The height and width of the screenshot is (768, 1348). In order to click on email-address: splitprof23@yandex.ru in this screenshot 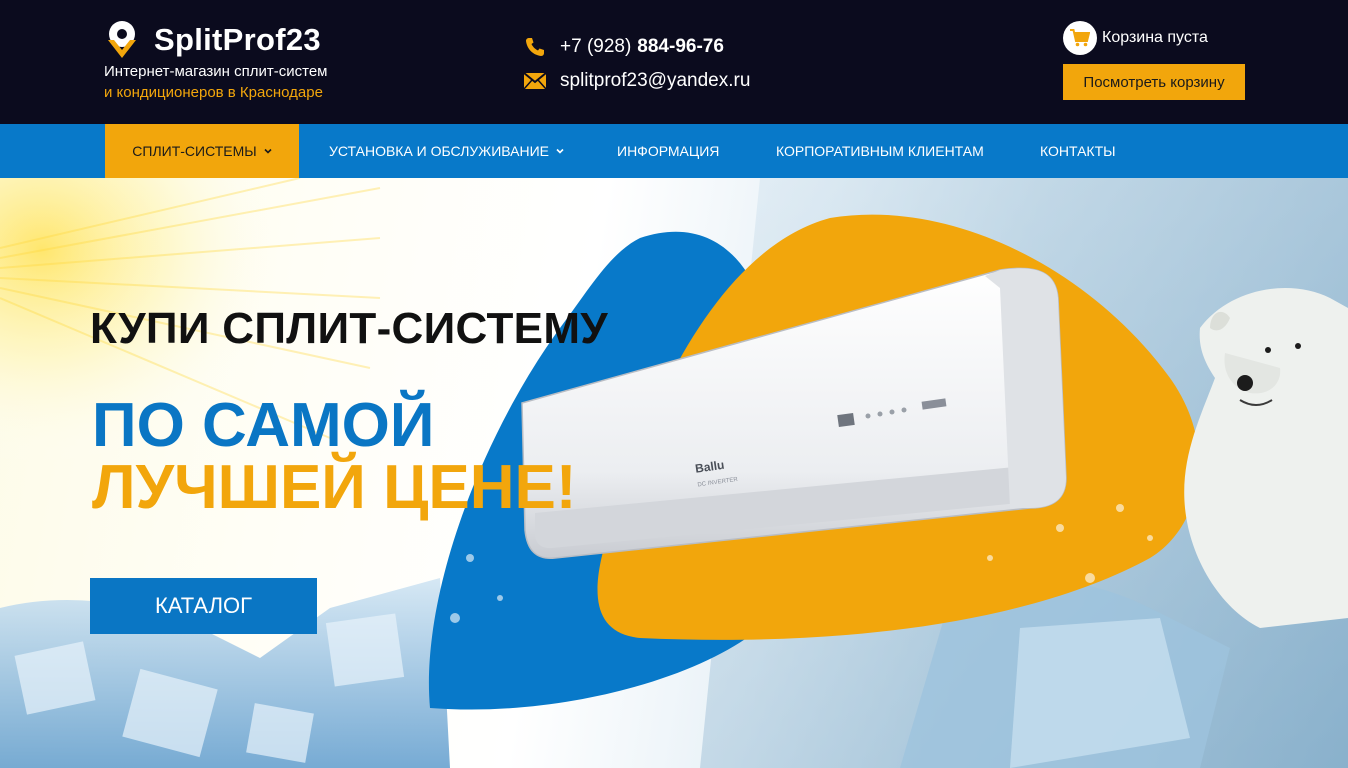, I will do `click(655, 80)`.